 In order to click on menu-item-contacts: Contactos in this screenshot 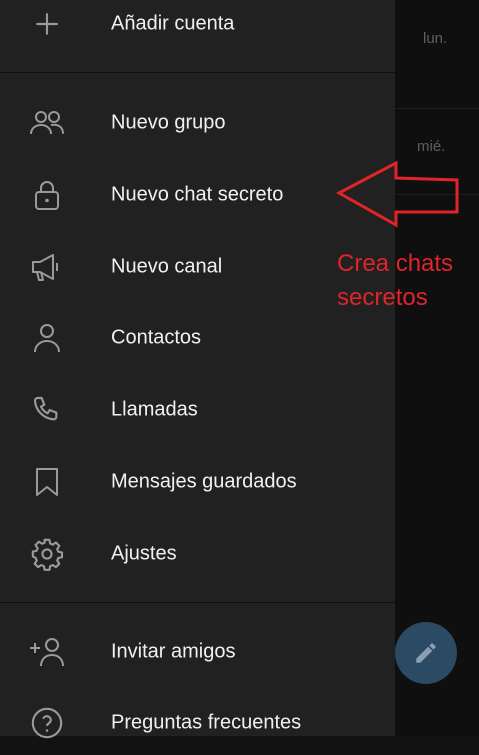, I will do `click(197, 338)`.